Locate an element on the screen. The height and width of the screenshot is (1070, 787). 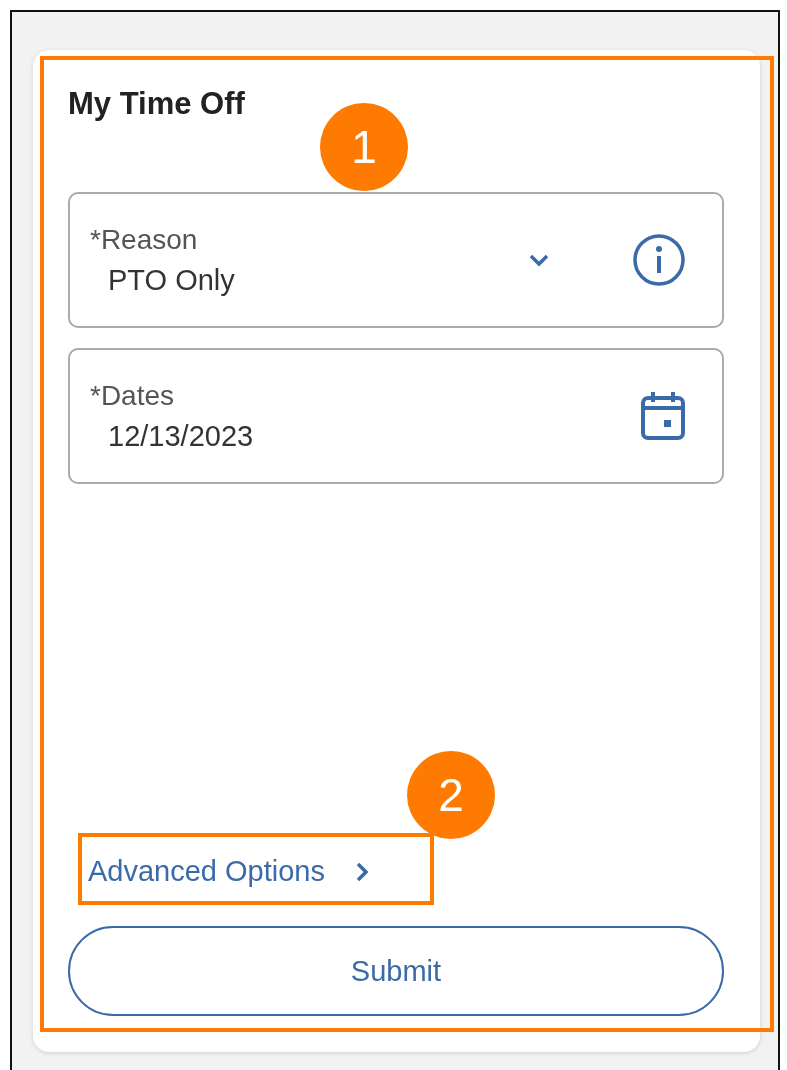
field-value: 12/13/2023 is located at coordinates (181, 436).